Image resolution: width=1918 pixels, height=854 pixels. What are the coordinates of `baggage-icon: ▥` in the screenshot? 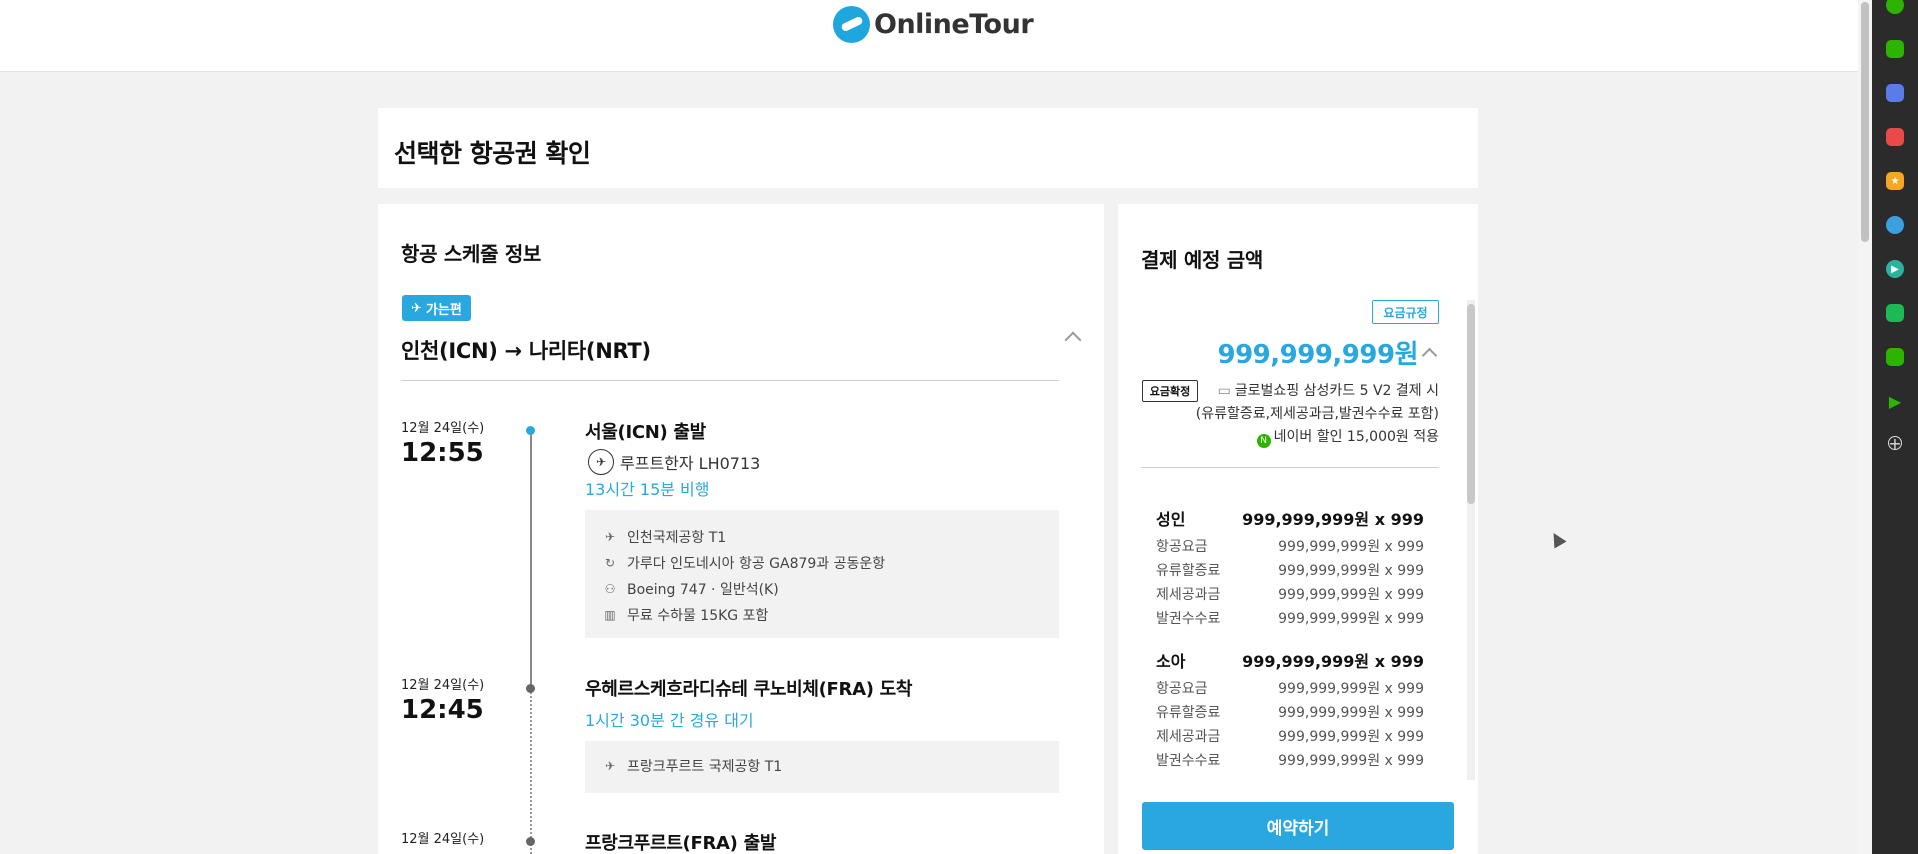 It's located at (610, 615).